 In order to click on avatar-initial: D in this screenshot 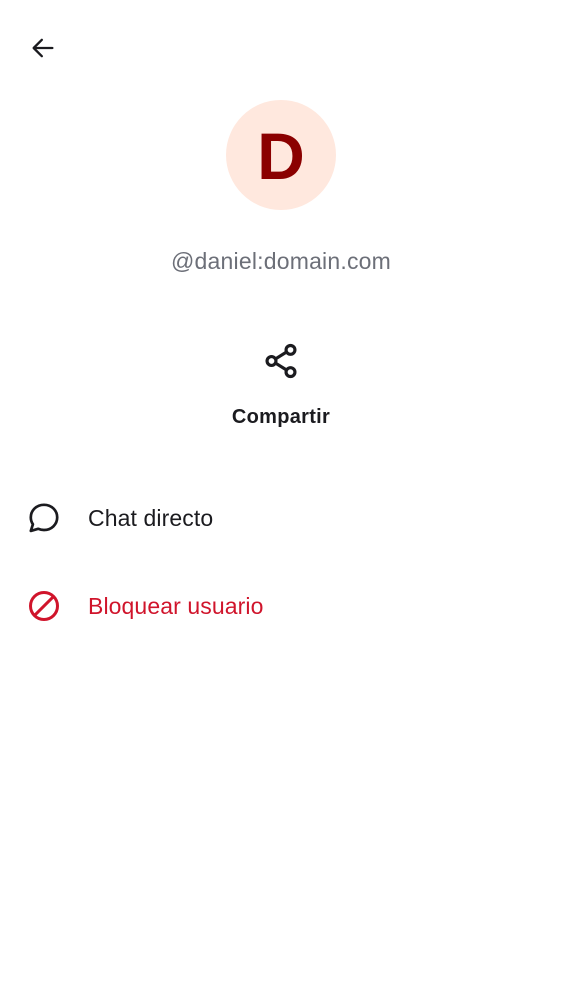, I will do `click(281, 156)`.